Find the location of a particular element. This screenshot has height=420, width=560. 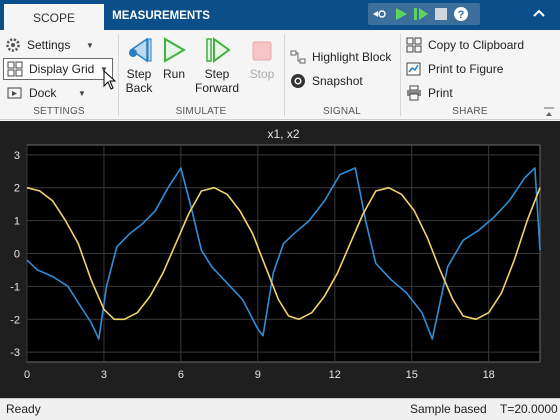

status-mode: Sample based is located at coordinates (448, 409).